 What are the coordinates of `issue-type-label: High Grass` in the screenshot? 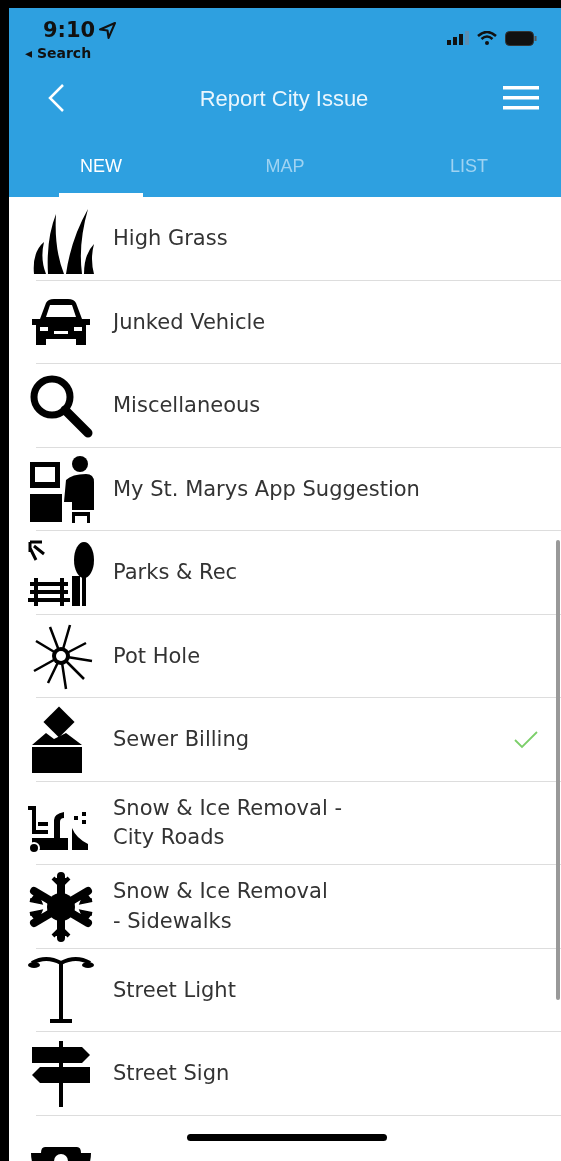 It's located at (171, 239).